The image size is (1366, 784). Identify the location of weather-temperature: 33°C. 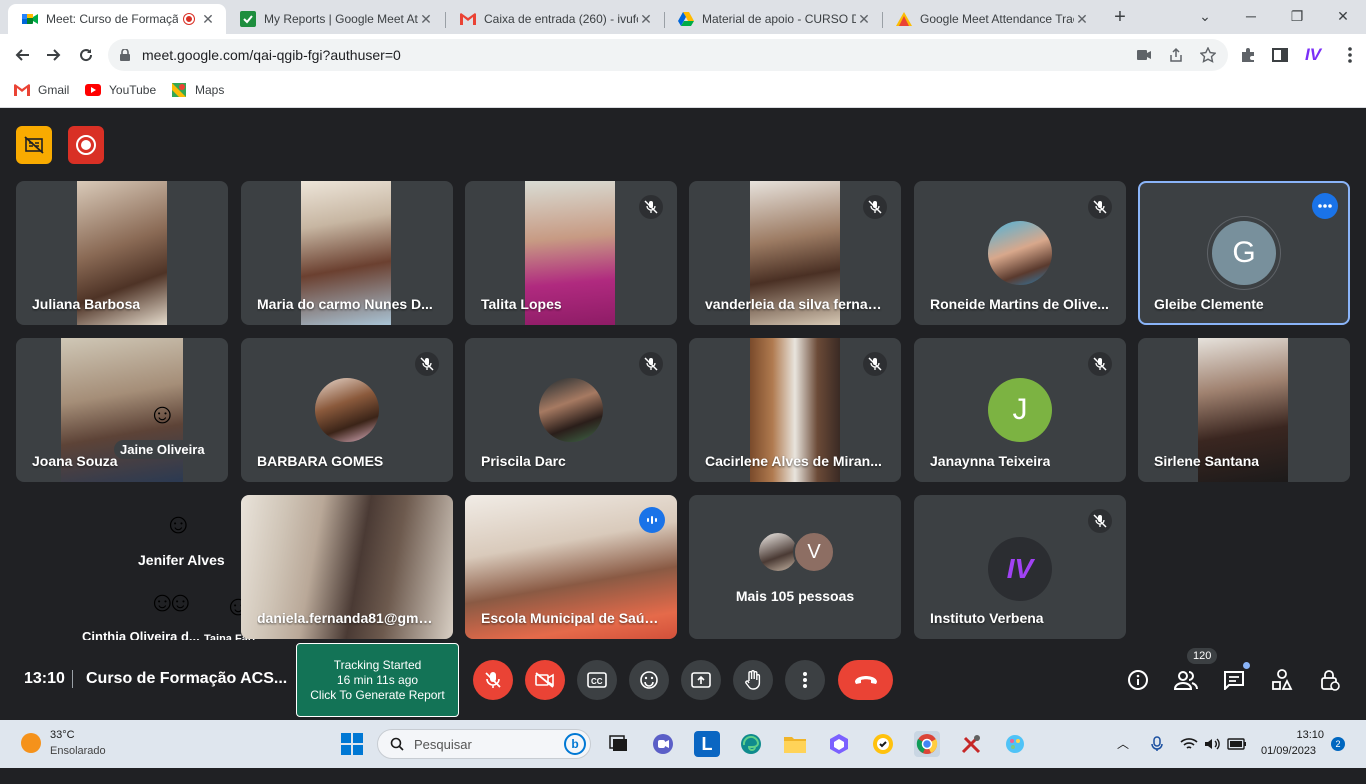
(62, 735).